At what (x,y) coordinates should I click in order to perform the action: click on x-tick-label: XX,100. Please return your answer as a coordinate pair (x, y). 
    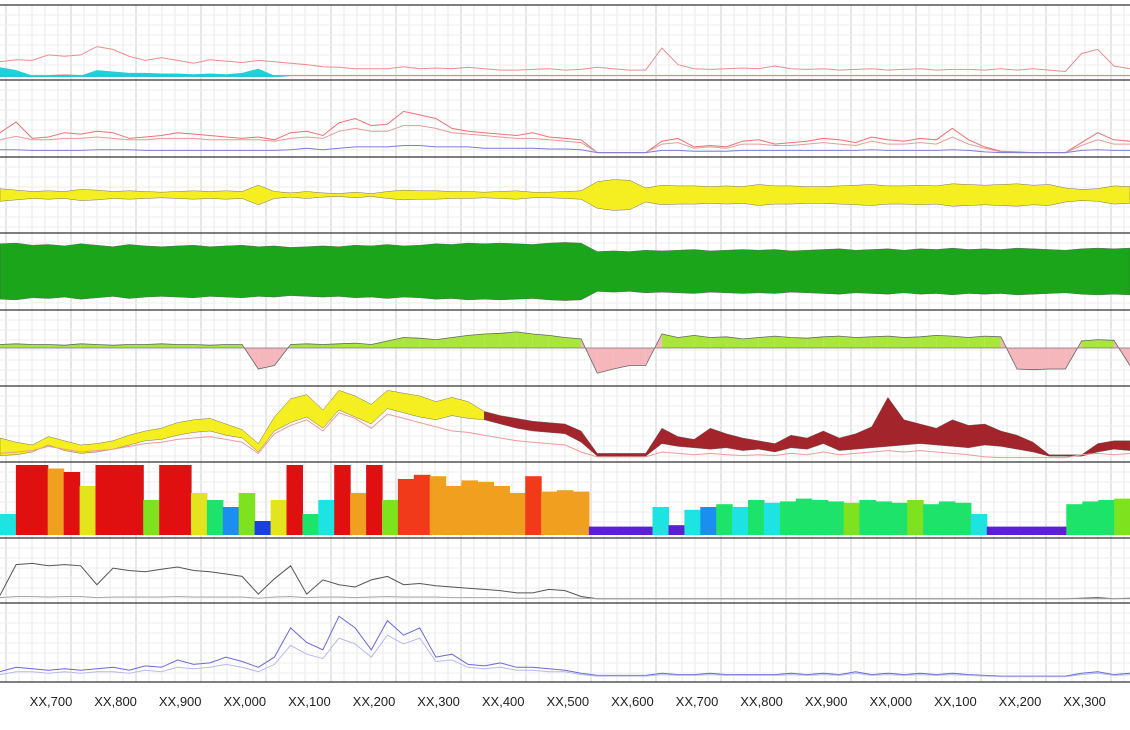
    Looking at the image, I should click on (955, 701).